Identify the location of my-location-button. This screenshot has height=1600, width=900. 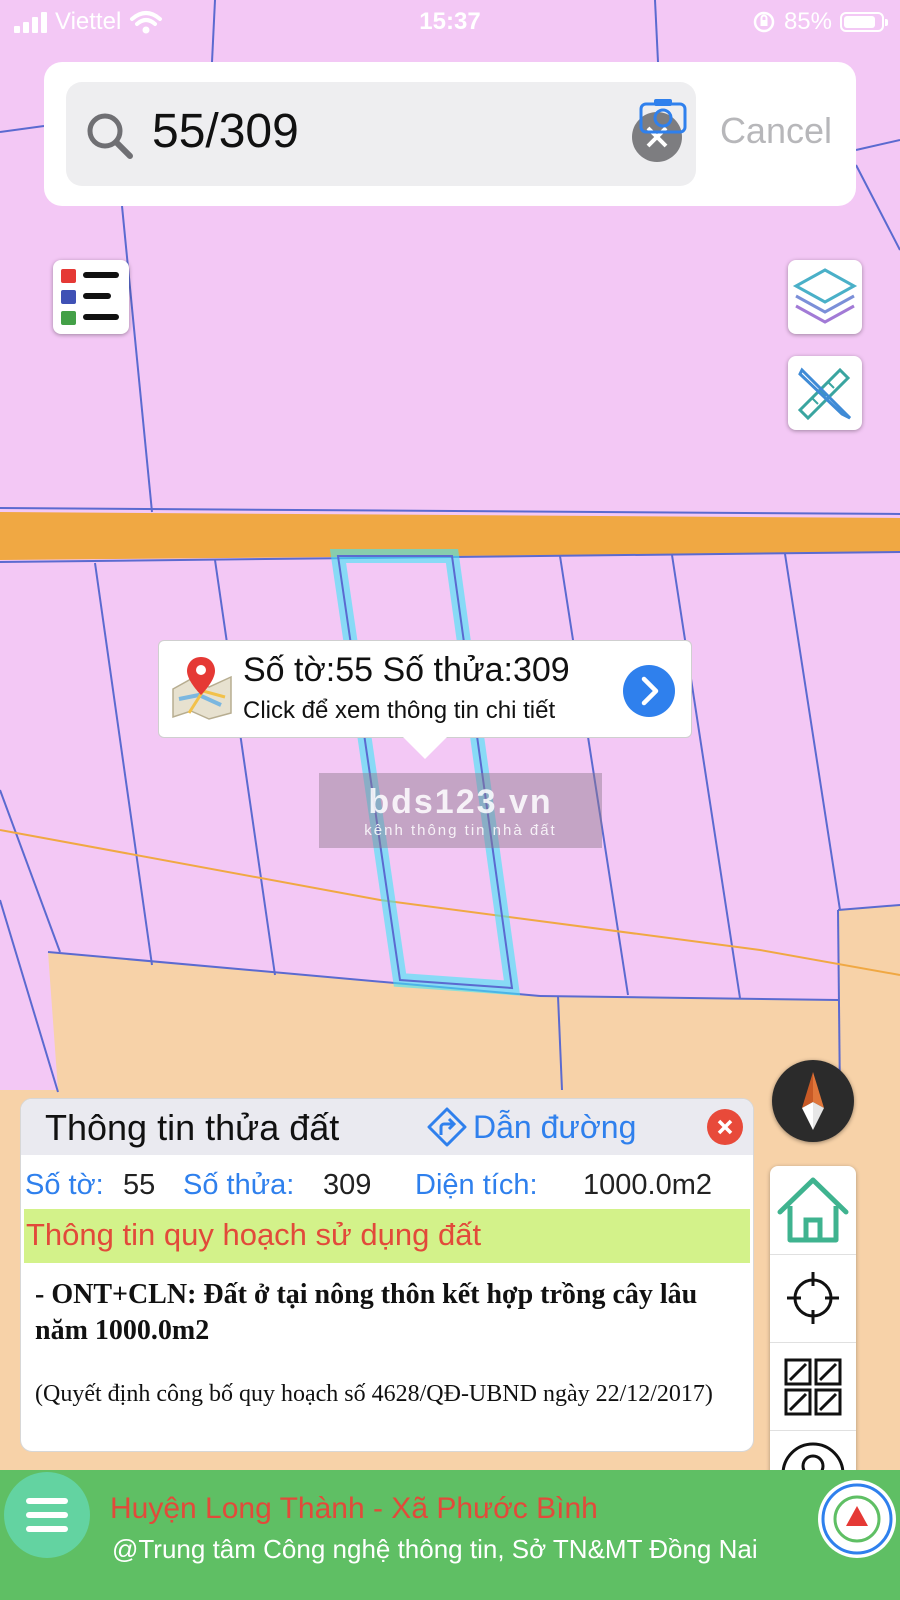
(813, 1298).